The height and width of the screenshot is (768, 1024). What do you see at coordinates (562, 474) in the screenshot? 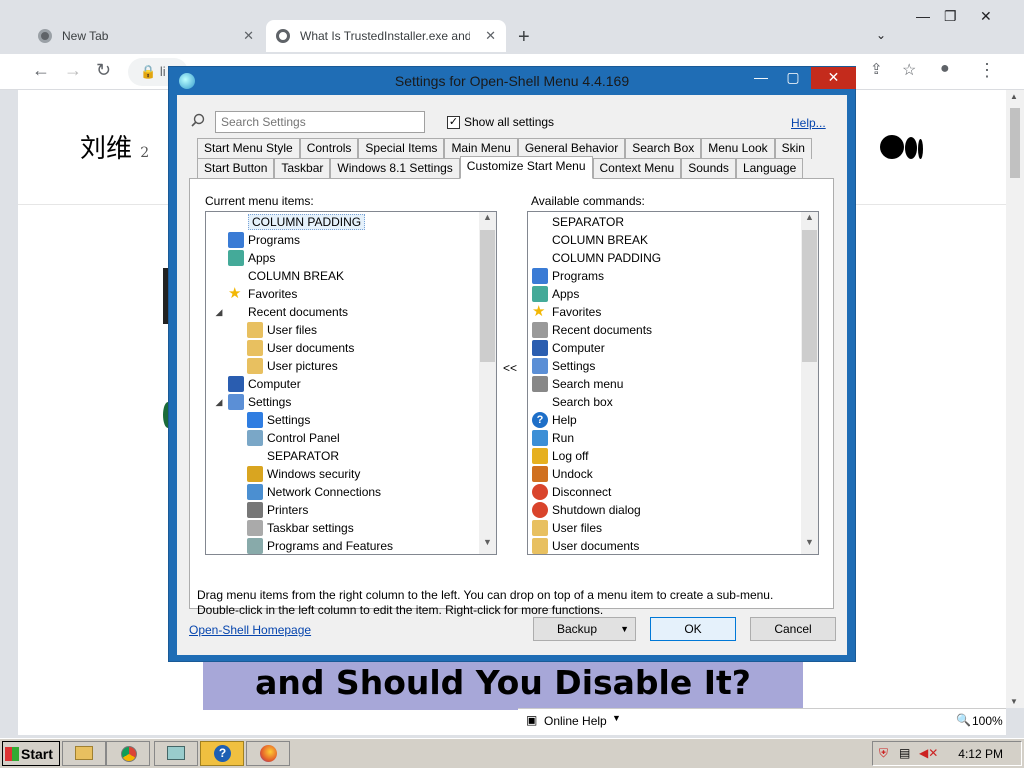
I see `command-item: Undock` at bounding box center [562, 474].